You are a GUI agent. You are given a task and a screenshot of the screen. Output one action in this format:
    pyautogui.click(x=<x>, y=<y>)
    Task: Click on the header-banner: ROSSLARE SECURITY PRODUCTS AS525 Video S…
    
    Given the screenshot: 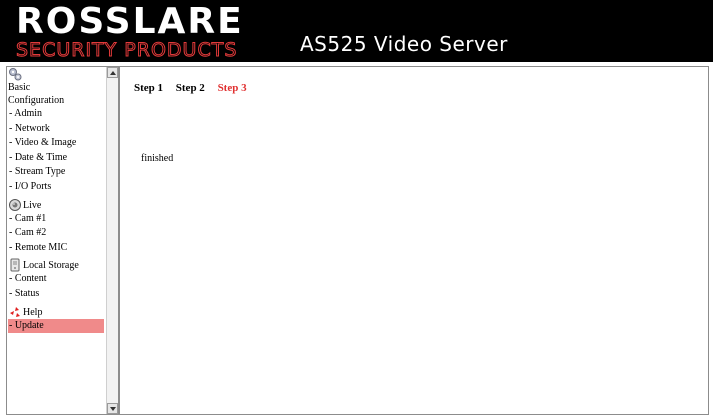 What is the action you would take?
    pyautogui.click(x=356, y=31)
    